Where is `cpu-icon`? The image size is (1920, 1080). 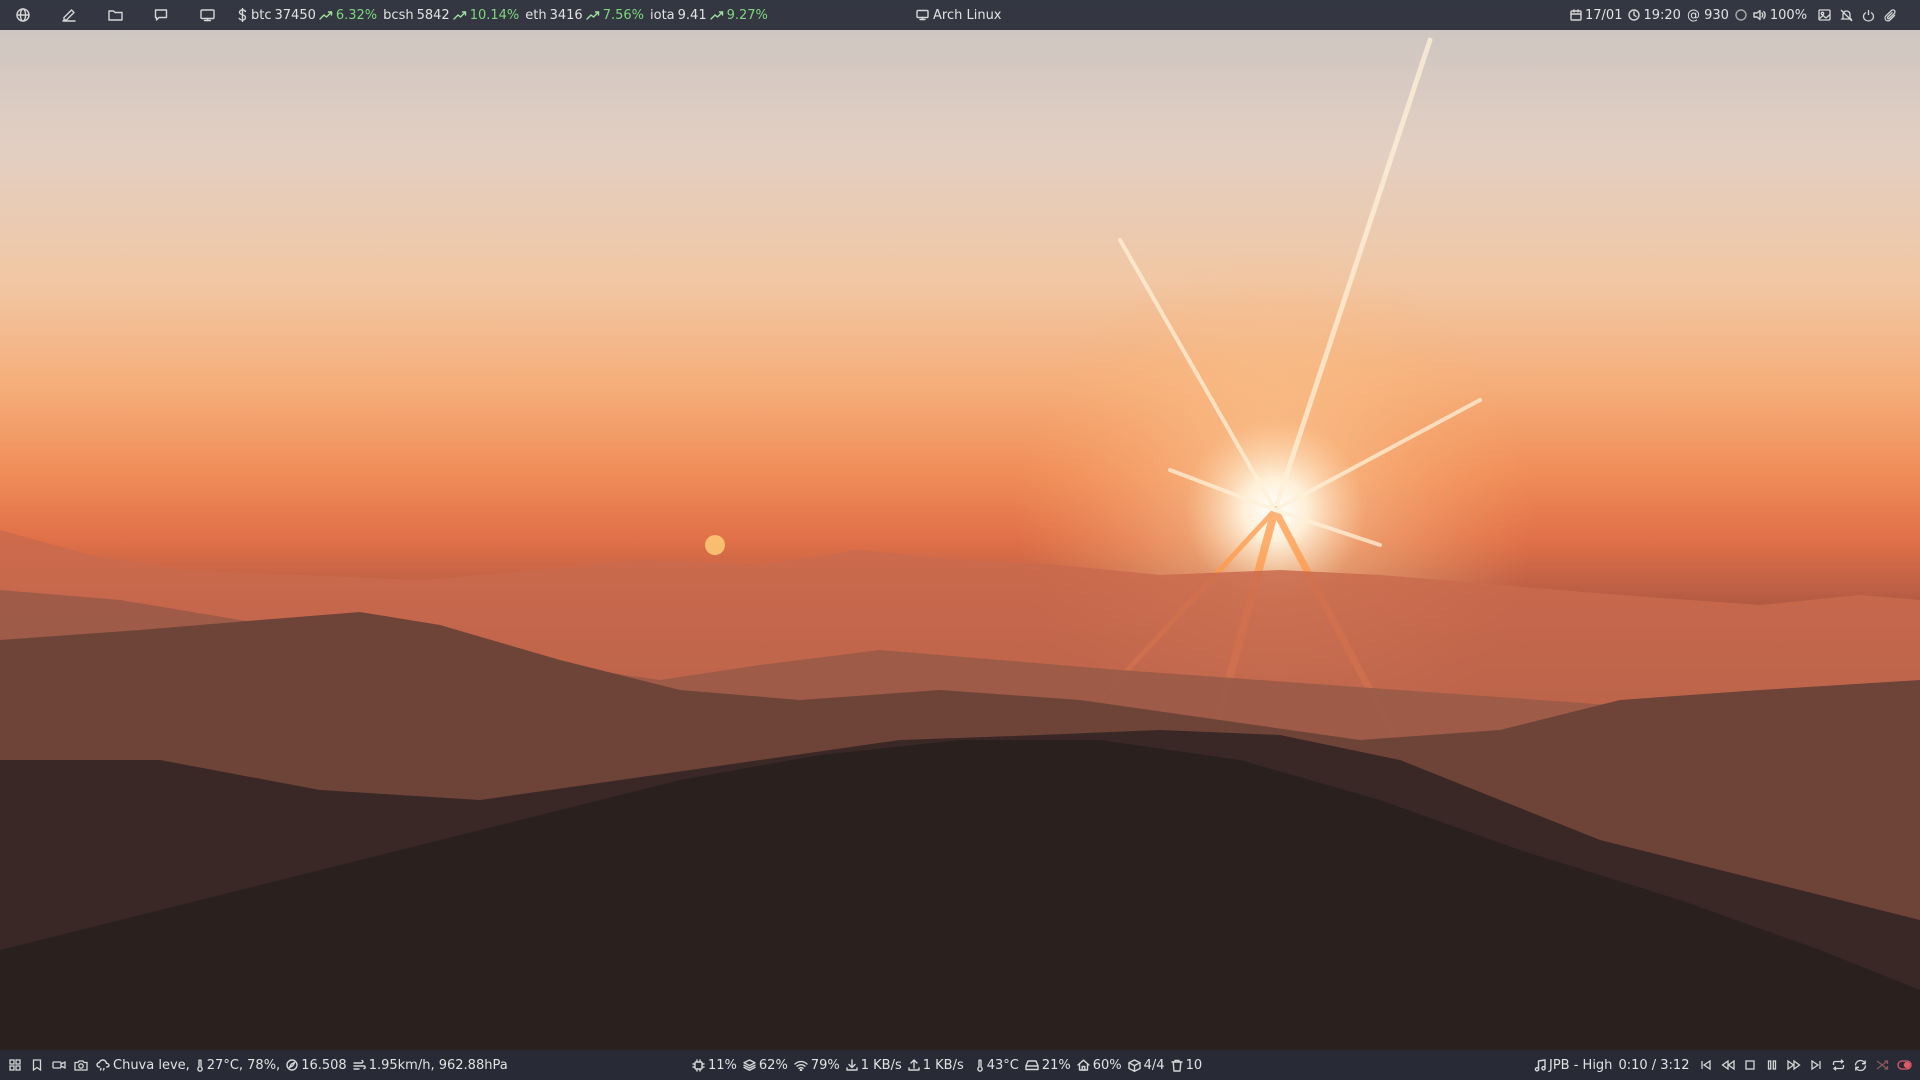 cpu-icon is located at coordinates (698, 1065).